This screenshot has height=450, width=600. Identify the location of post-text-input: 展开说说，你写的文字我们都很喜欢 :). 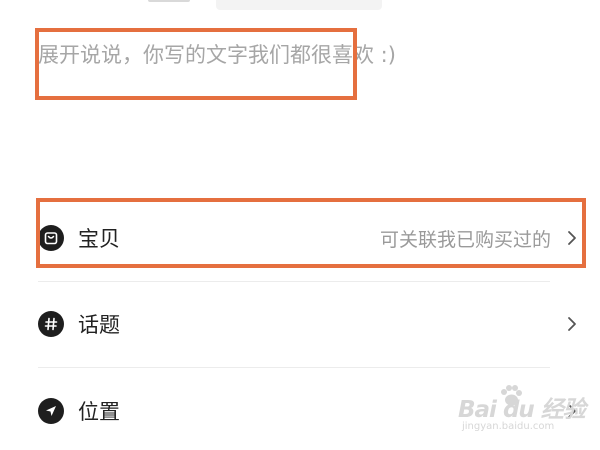
(217, 54).